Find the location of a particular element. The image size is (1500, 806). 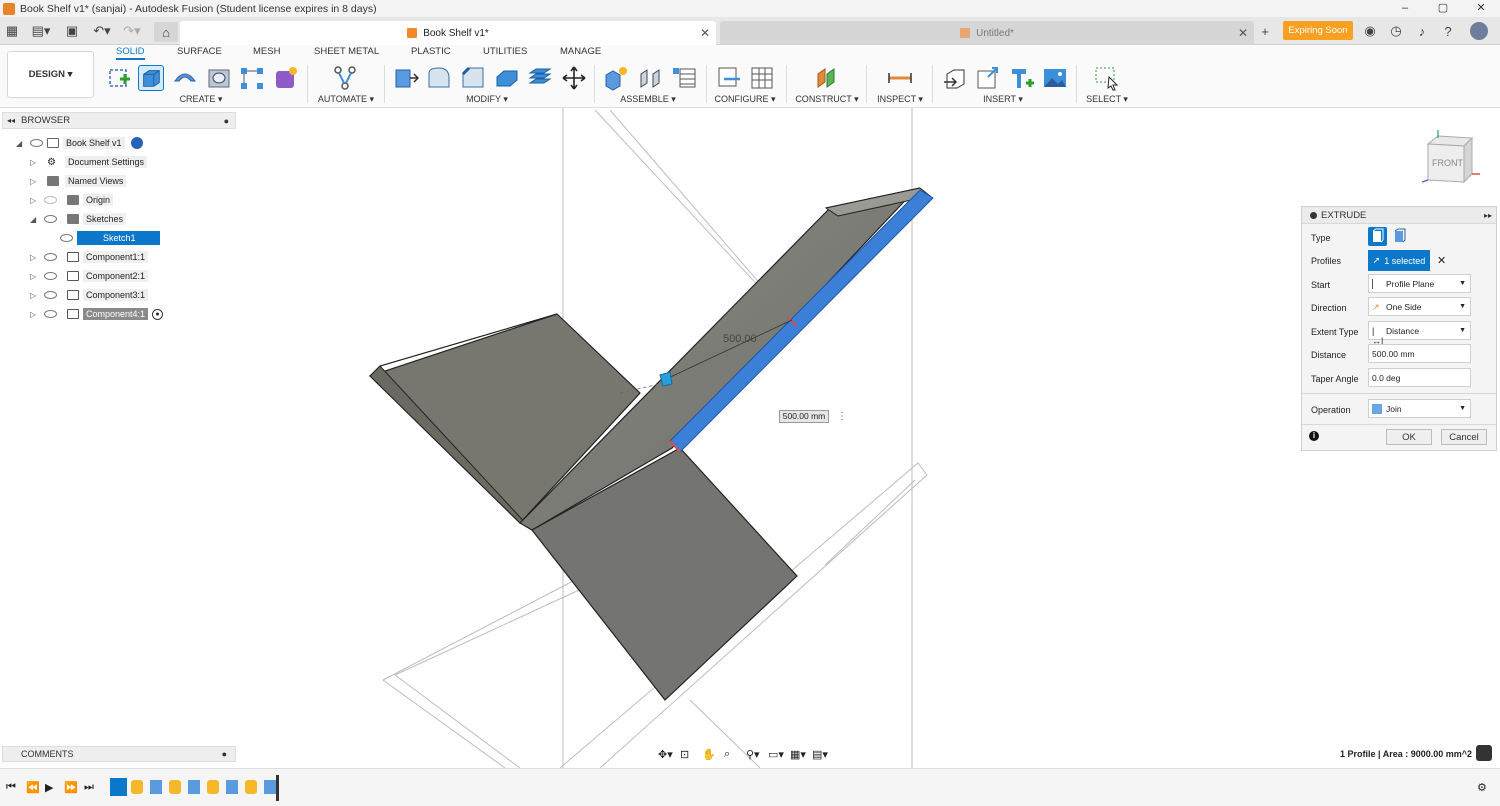

help-icon: ? is located at coordinates (1448, 31).